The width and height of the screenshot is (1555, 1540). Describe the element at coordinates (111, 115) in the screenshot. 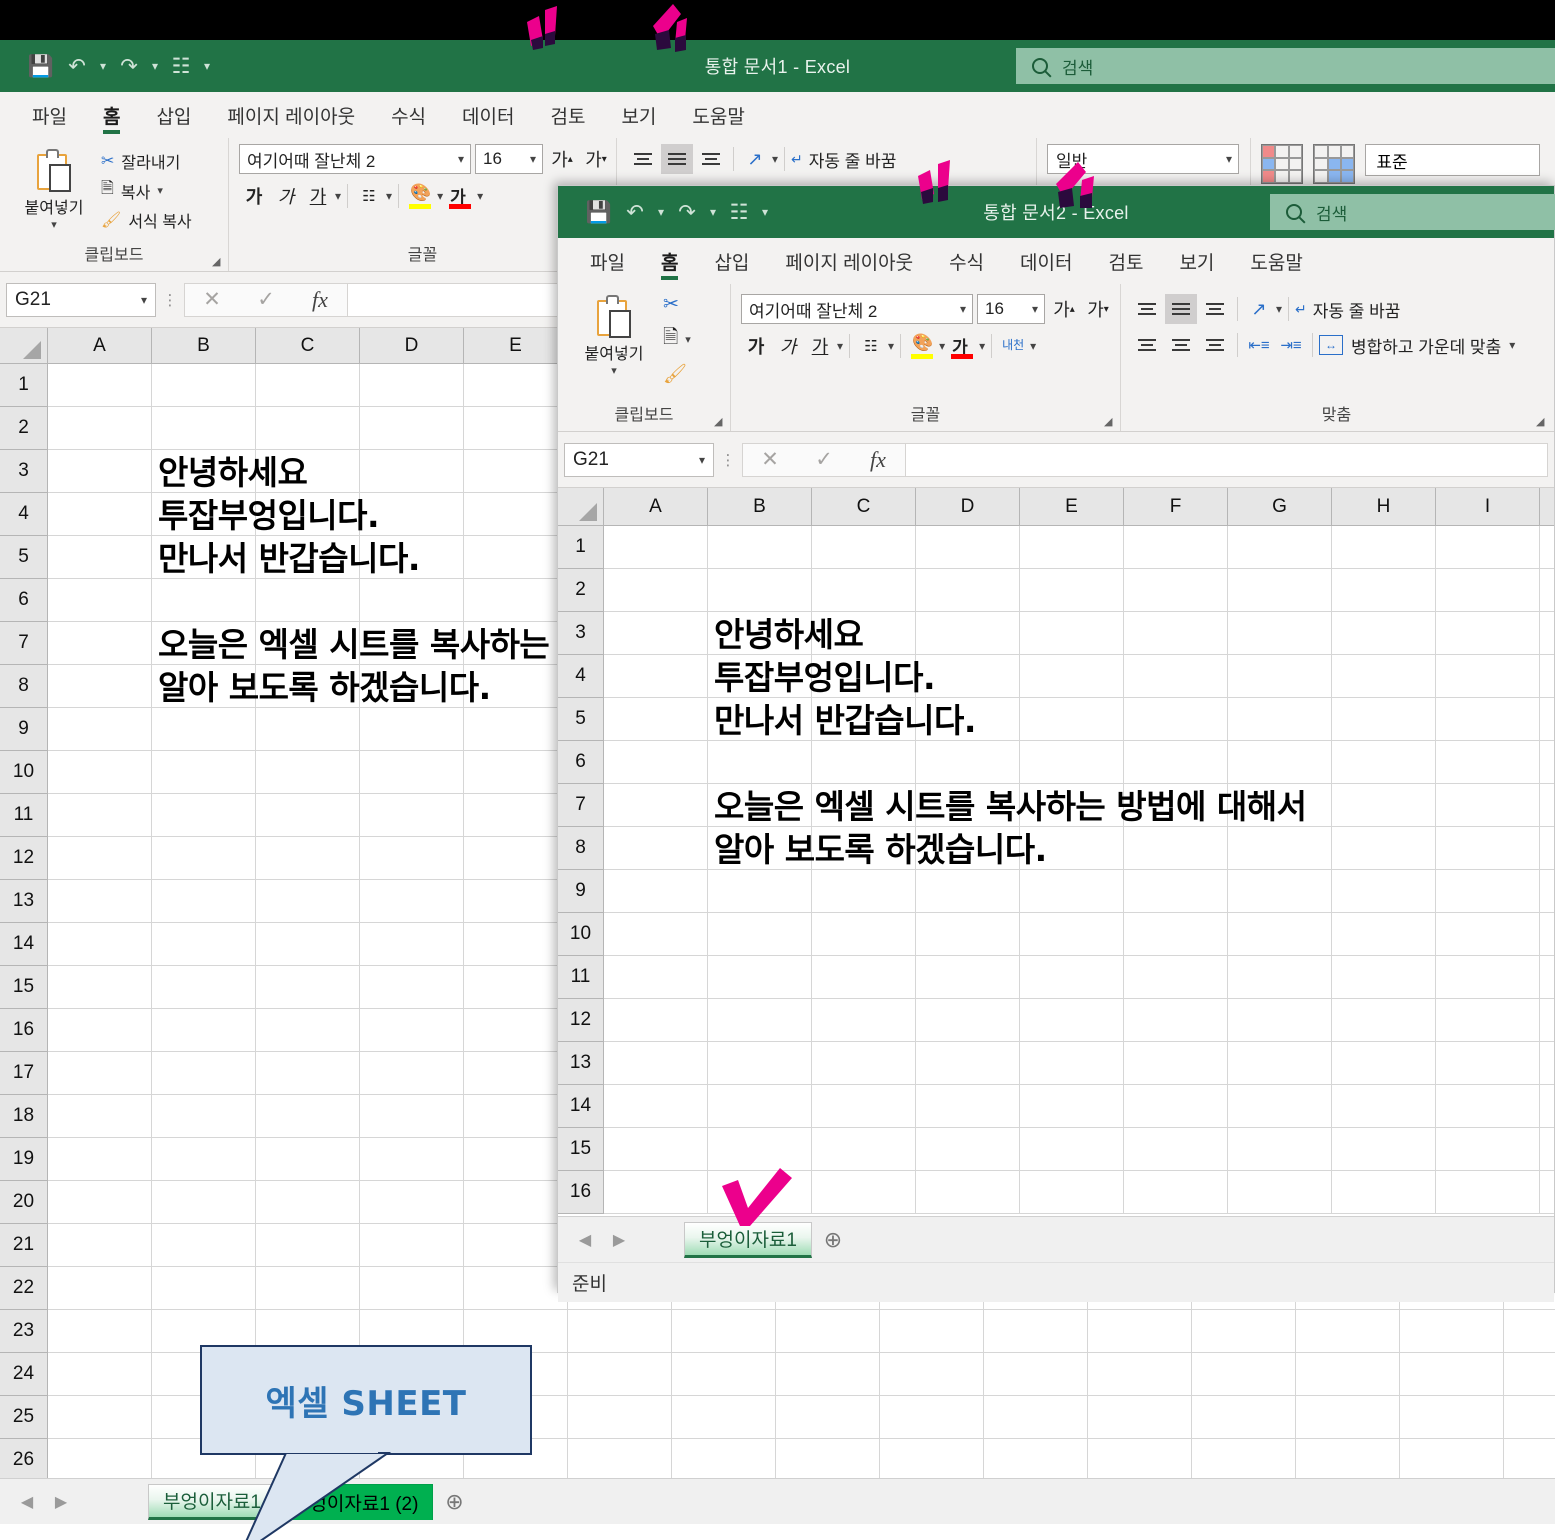

I see `ribbon-tab-home: 홈` at that location.